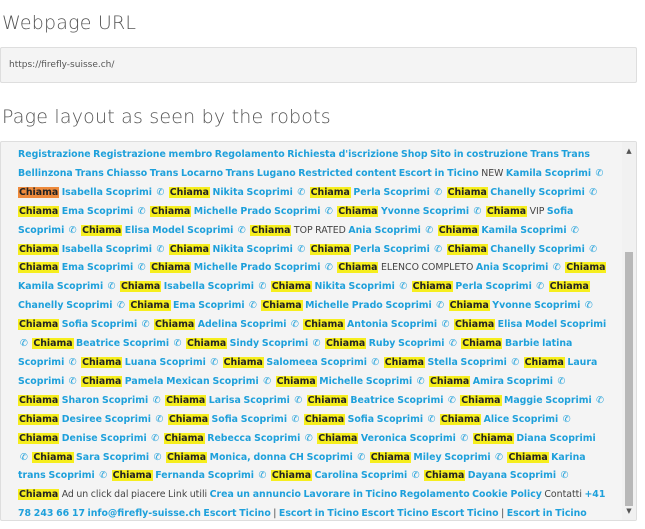 This screenshot has height=529, width=645. Describe the element at coordinates (112, 457) in the screenshot. I see `layout-link: Sara Scoprimi` at that location.